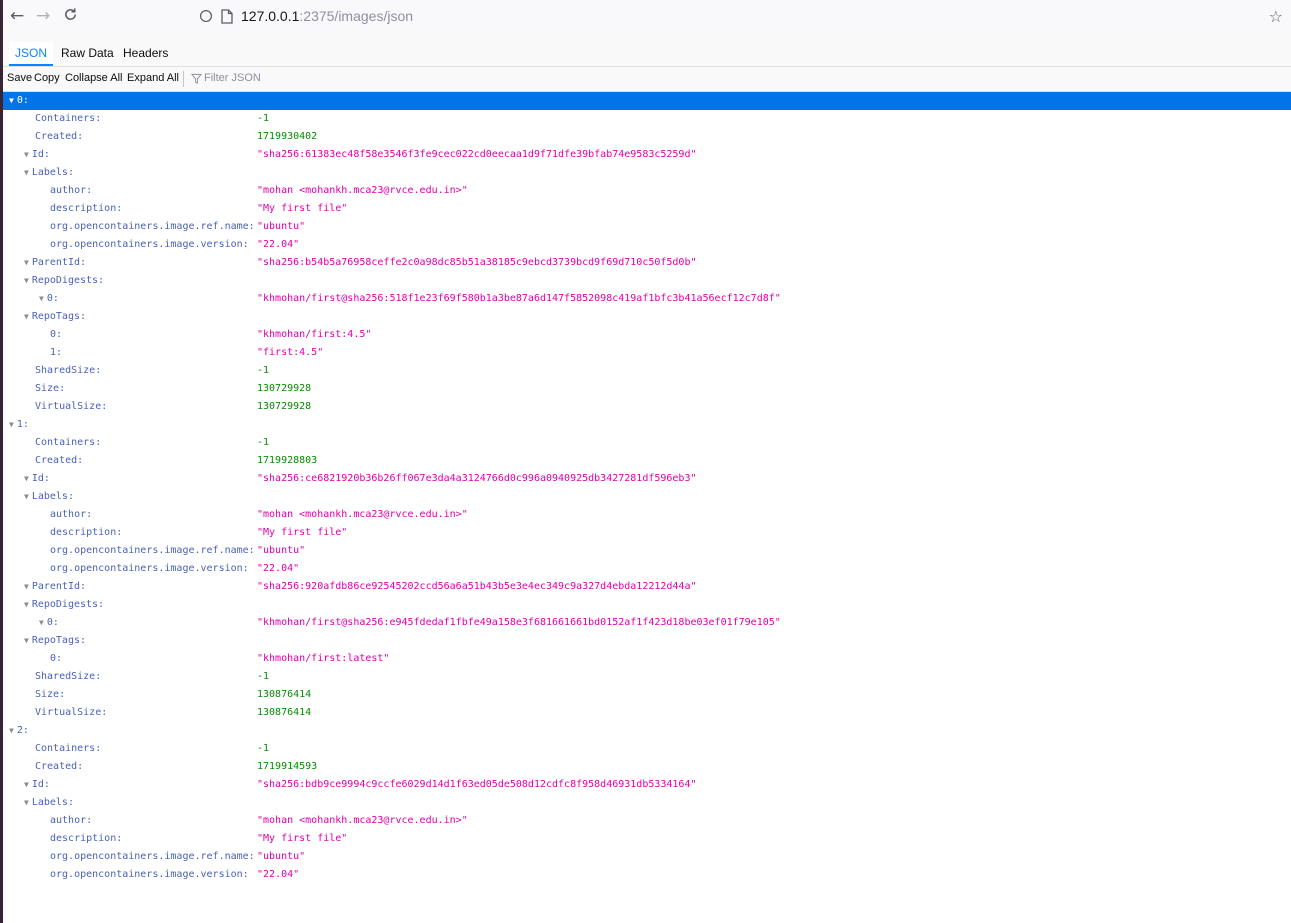  I want to click on json-row: Size: 130729928, so click(647, 389).